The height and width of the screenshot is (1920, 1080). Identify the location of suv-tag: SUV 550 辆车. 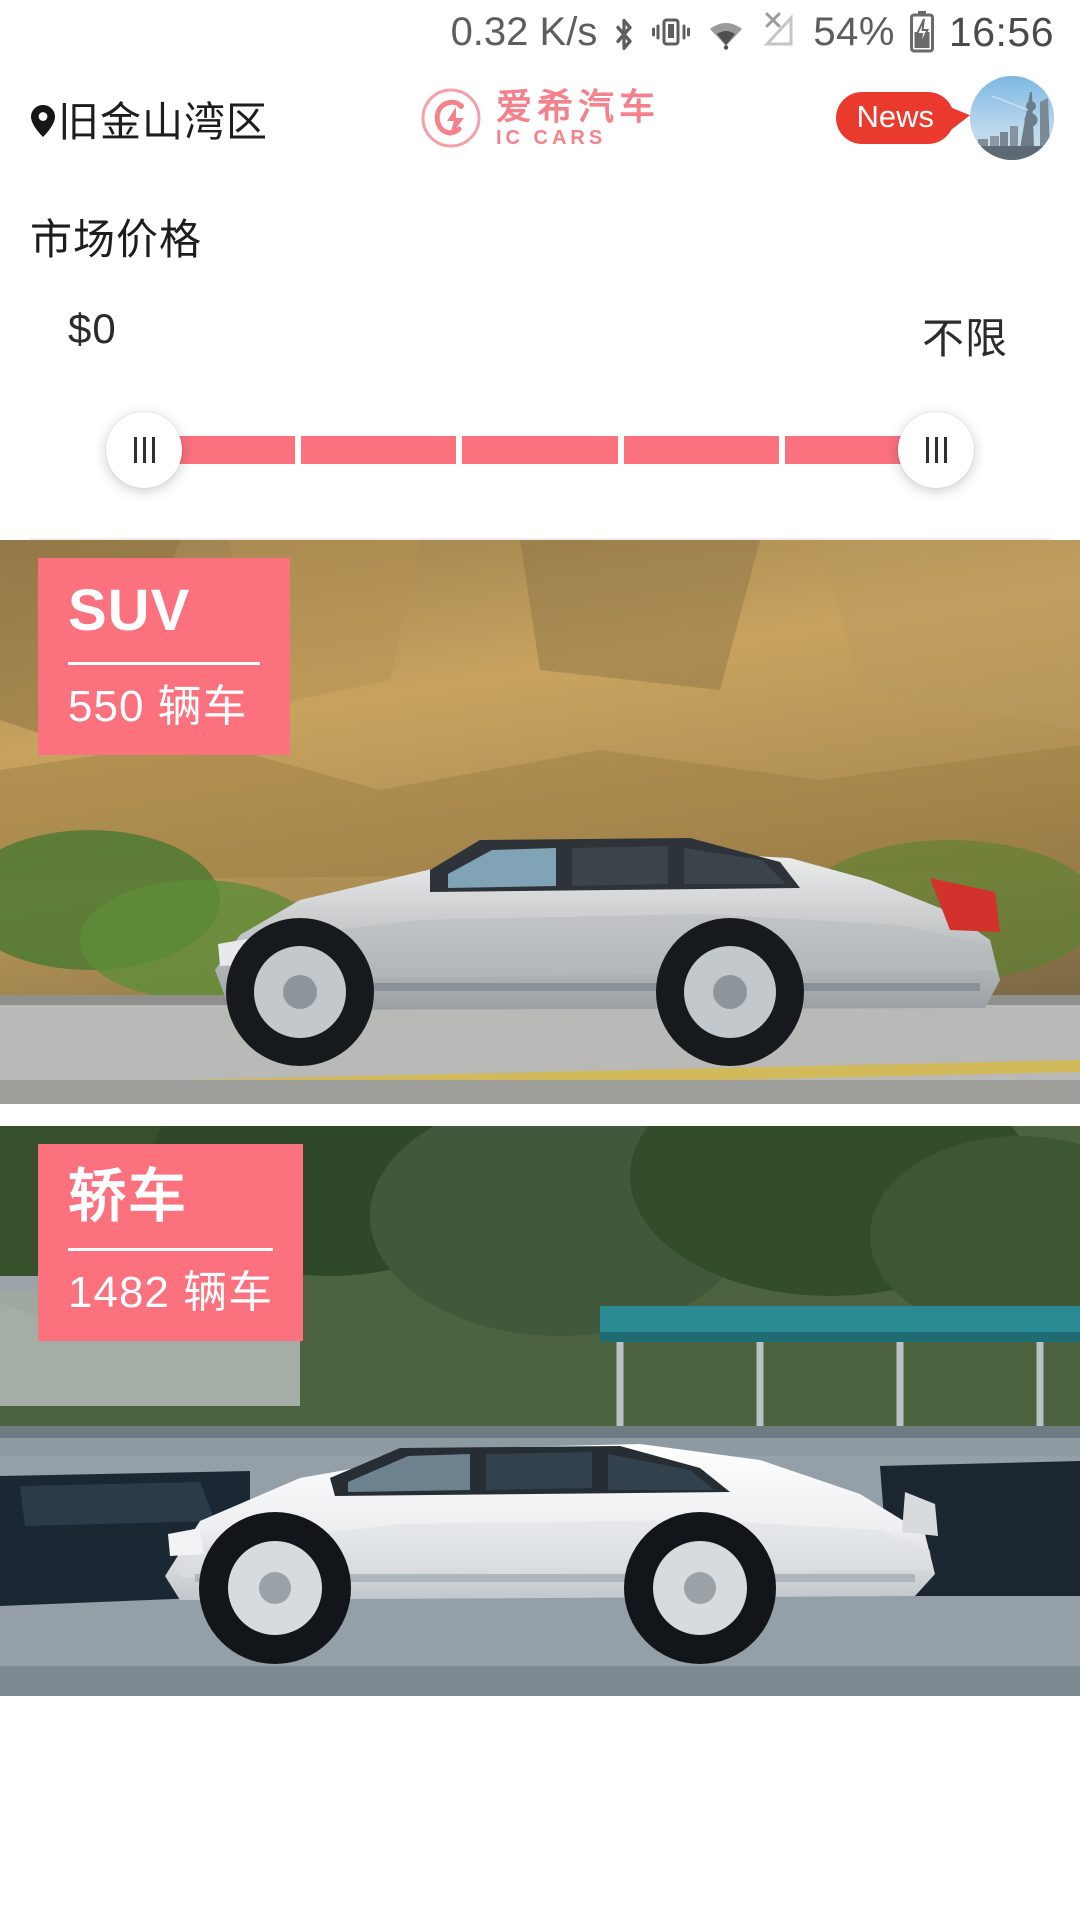
(164, 656).